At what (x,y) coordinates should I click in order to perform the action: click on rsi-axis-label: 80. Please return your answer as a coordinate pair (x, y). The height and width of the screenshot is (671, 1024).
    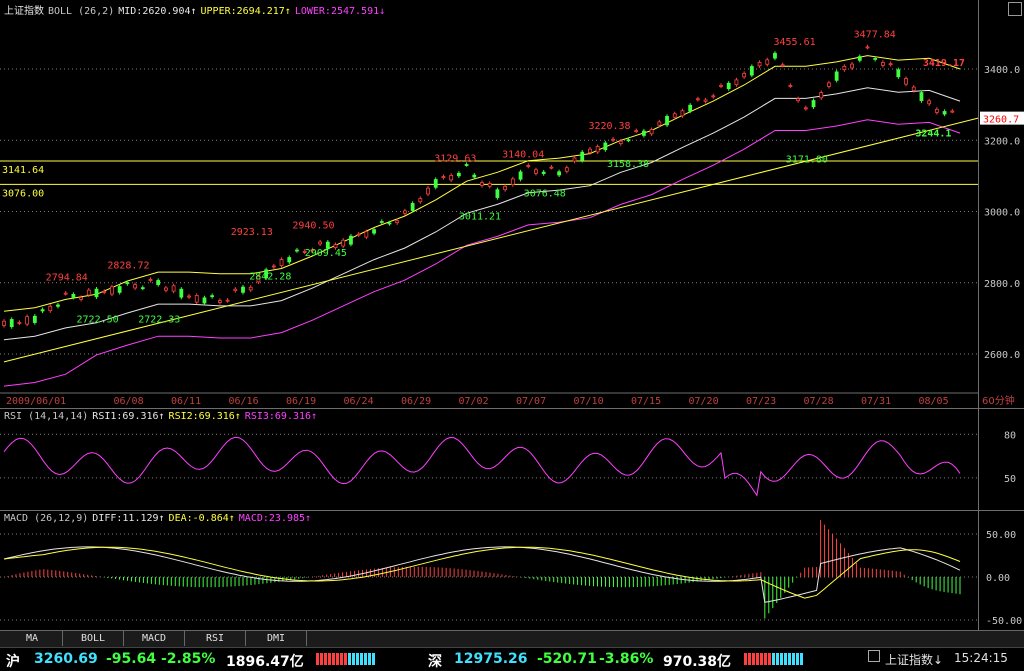
    Looking at the image, I should click on (1010, 435).